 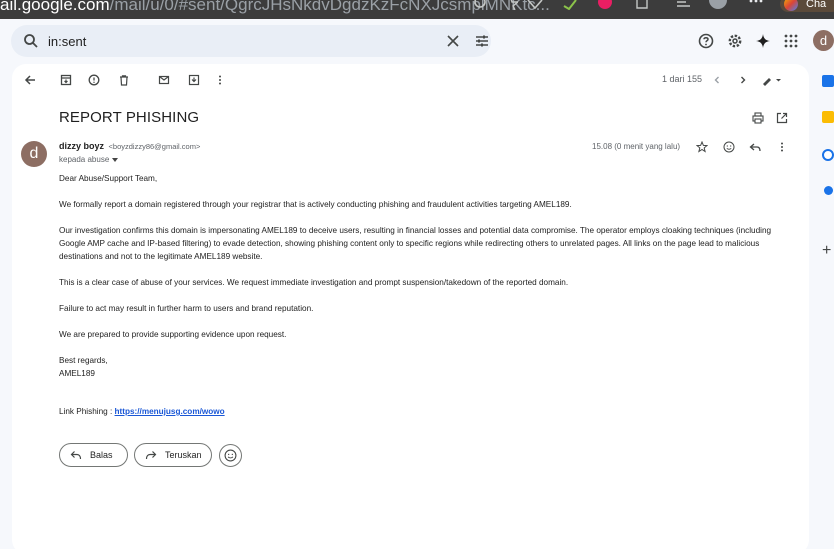 What do you see at coordinates (34, 154) in the screenshot?
I see `sender-avatar: d` at bounding box center [34, 154].